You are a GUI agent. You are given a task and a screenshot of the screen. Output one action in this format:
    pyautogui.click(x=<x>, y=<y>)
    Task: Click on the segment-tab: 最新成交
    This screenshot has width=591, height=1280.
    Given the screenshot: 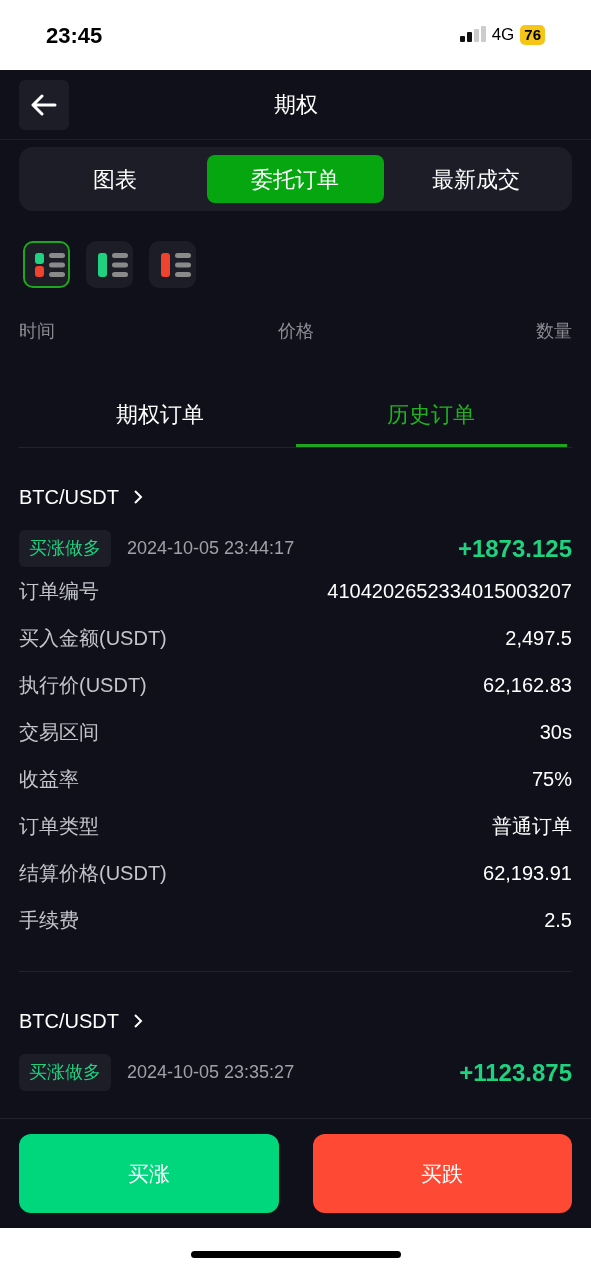 What is the action you would take?
    pyautogui.click(x=475, y=179)
    